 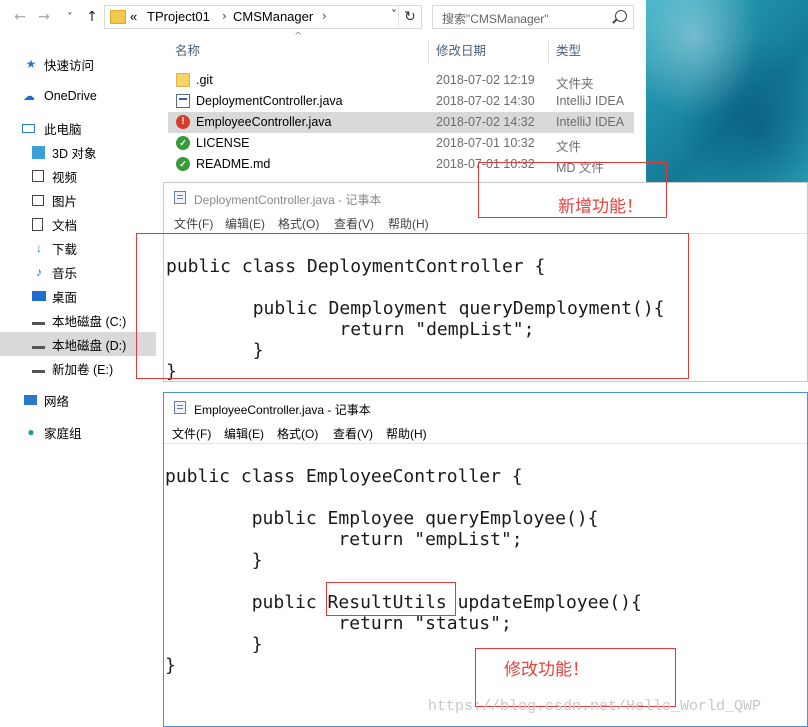 I want to click on picture-icon, so click(x=38, y=200).